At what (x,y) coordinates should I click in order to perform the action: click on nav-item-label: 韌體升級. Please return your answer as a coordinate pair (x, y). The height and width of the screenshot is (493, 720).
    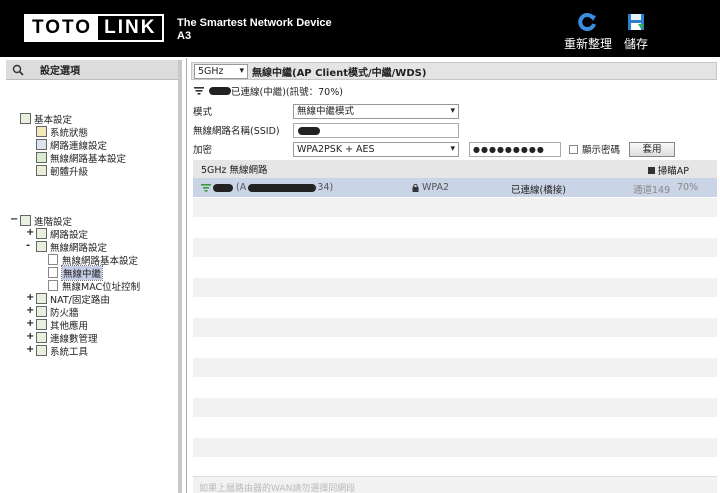
    Looking at the image, I should click on (69, 172).